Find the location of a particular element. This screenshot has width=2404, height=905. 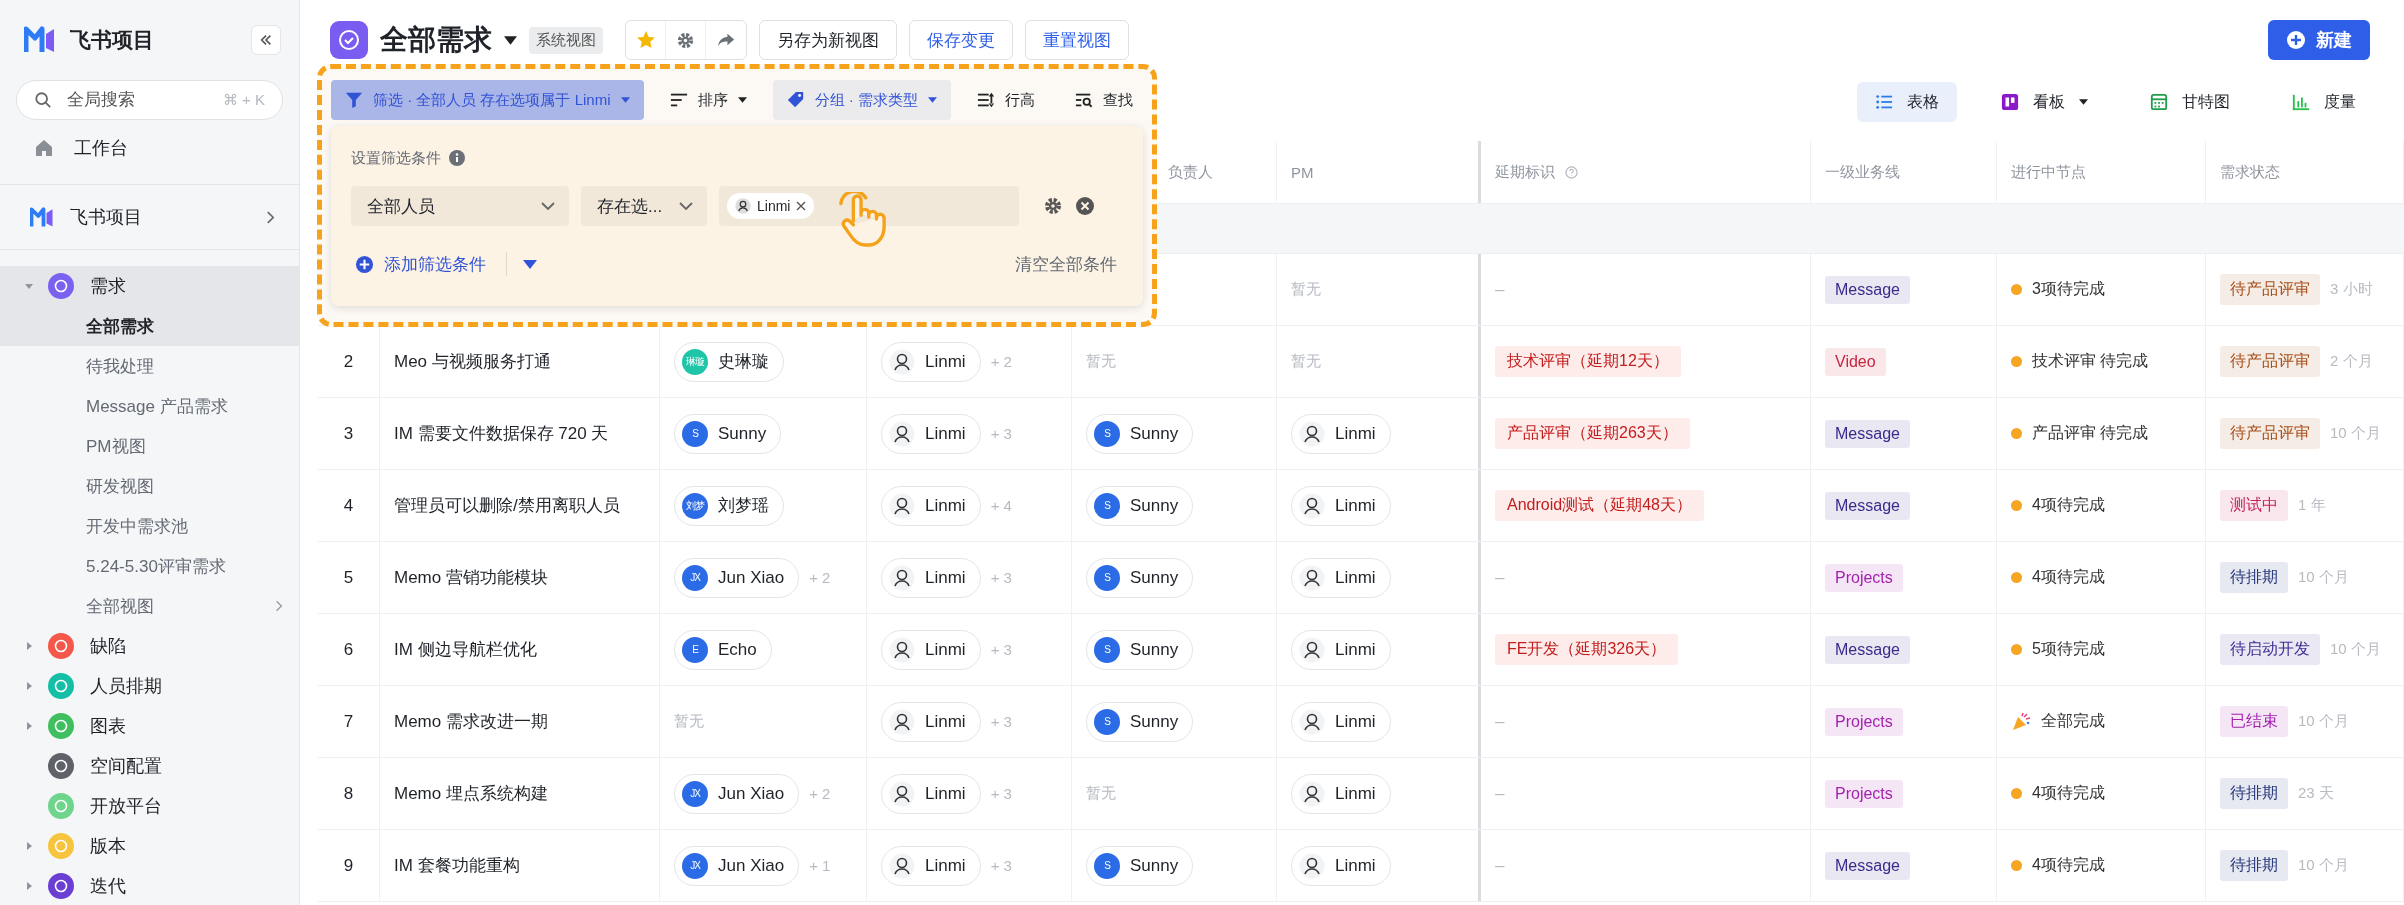

row-number: 4 is located at coordinates (348, 505).